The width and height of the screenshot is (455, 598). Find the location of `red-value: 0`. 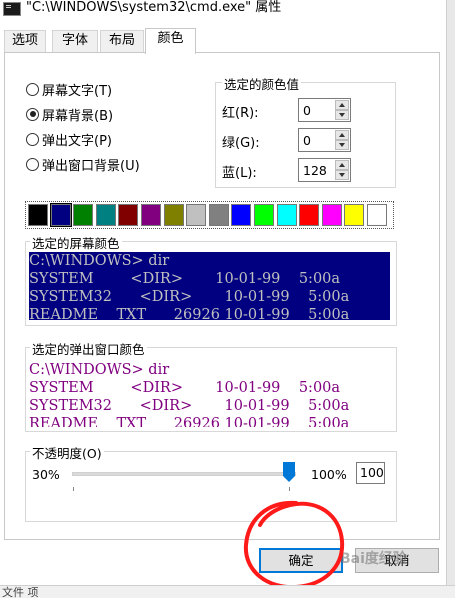

red-value: 0 is located at coordinates (307, 110).